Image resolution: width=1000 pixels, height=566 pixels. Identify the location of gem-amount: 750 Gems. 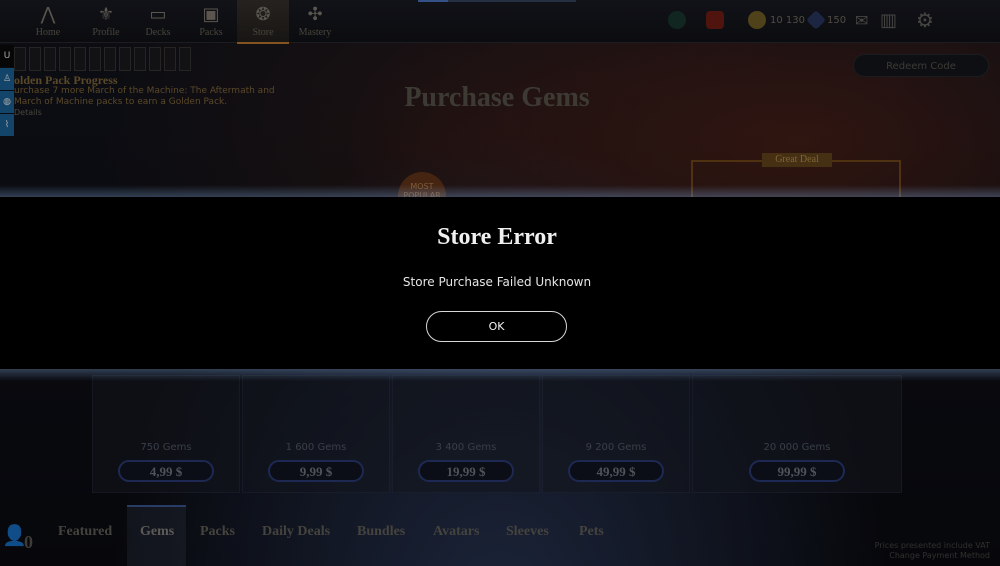
(166, 447).